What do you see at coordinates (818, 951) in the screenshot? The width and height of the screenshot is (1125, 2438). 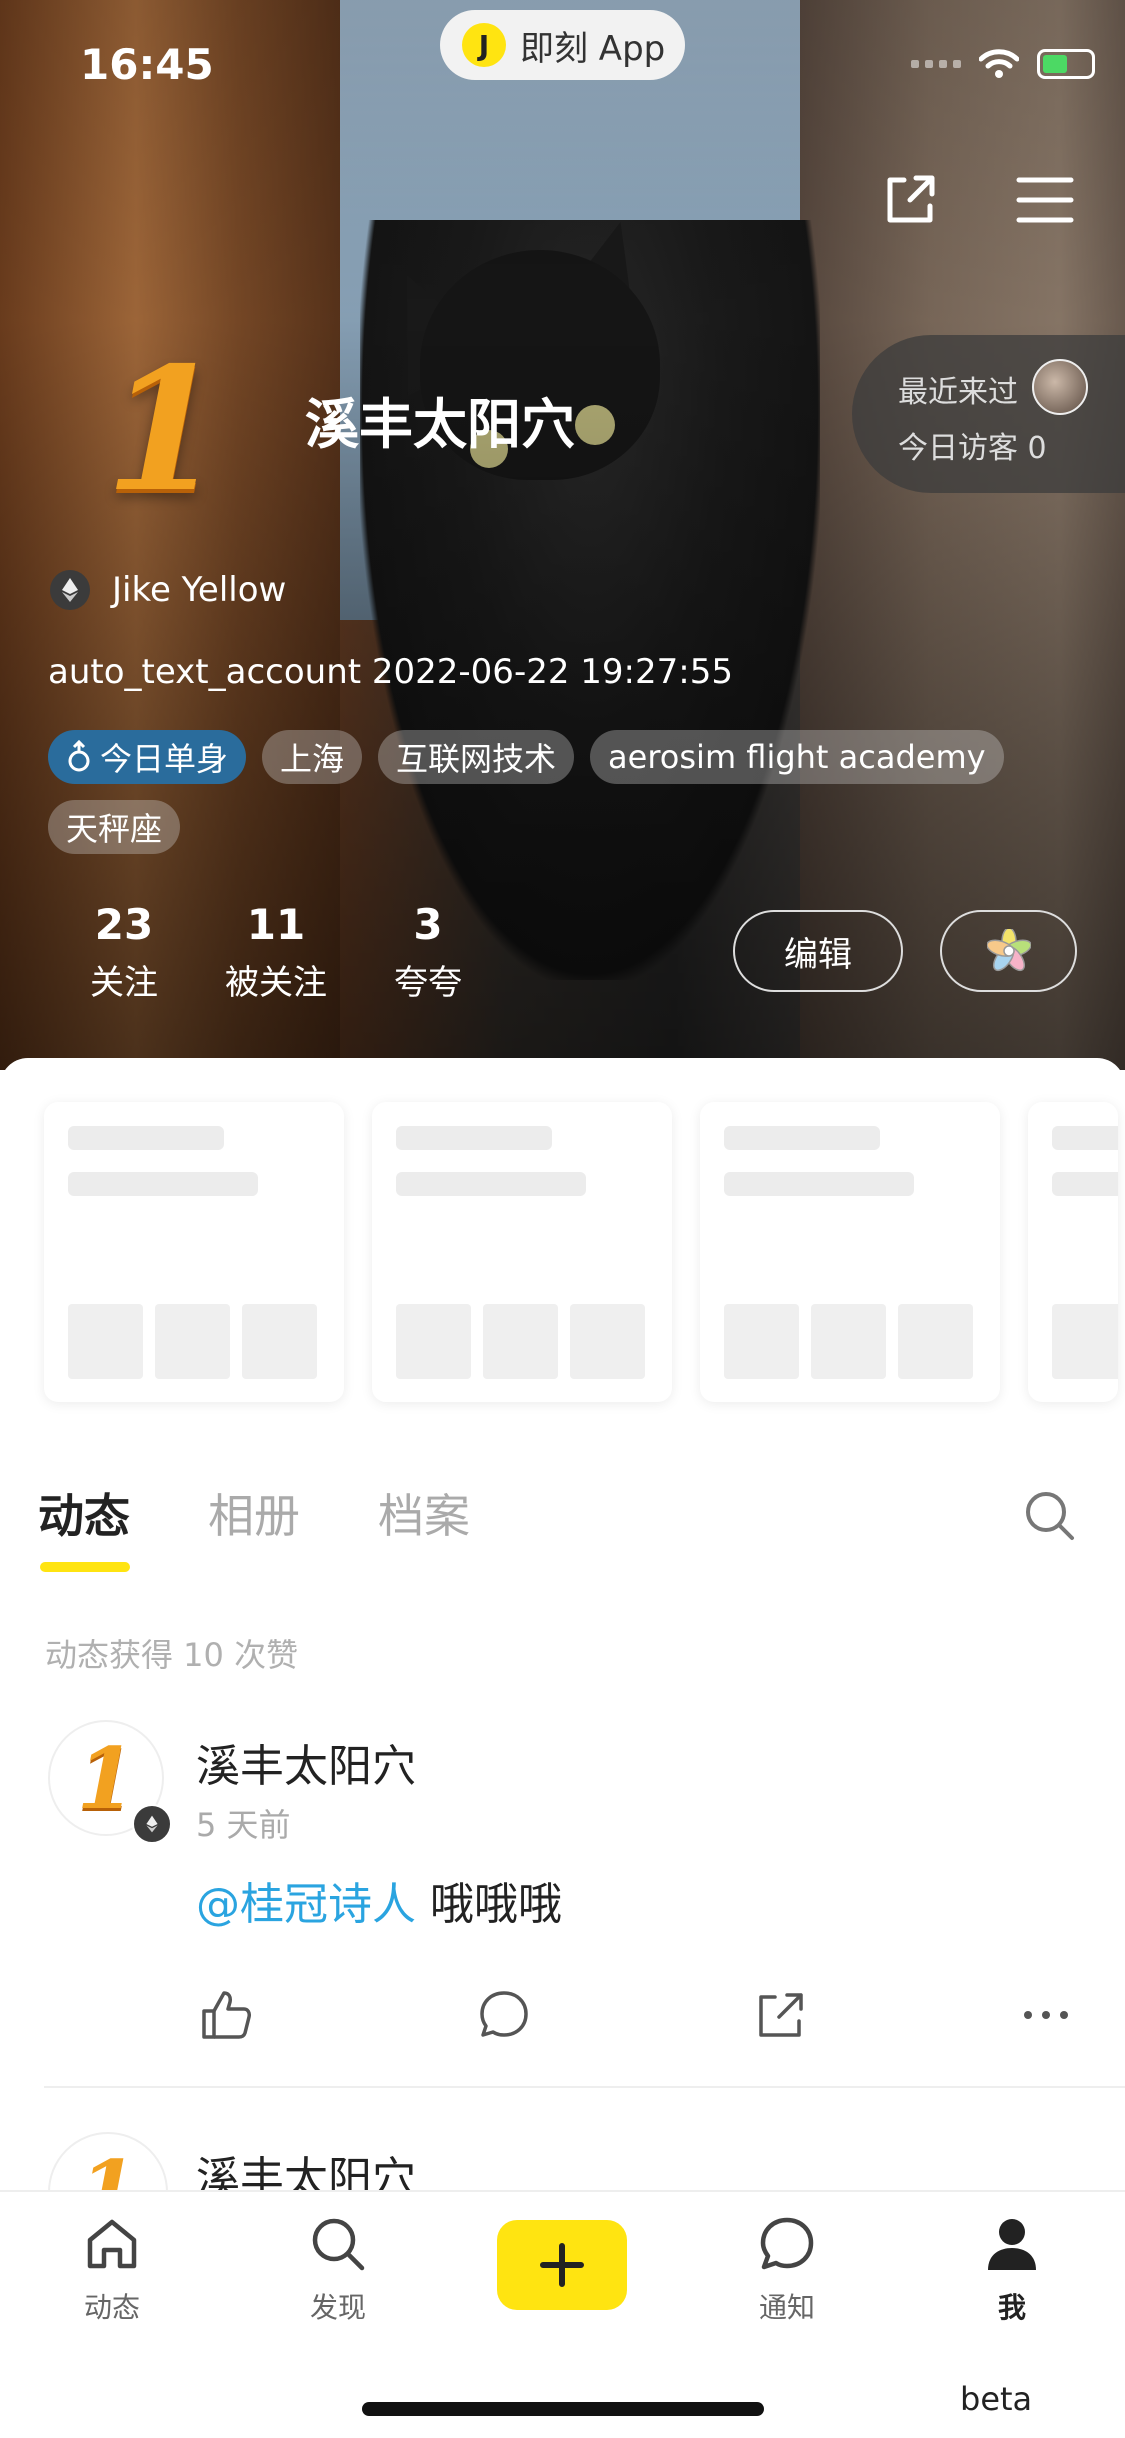 I see `edit-profile-button: 编辑` at bounding box center [818, 951].